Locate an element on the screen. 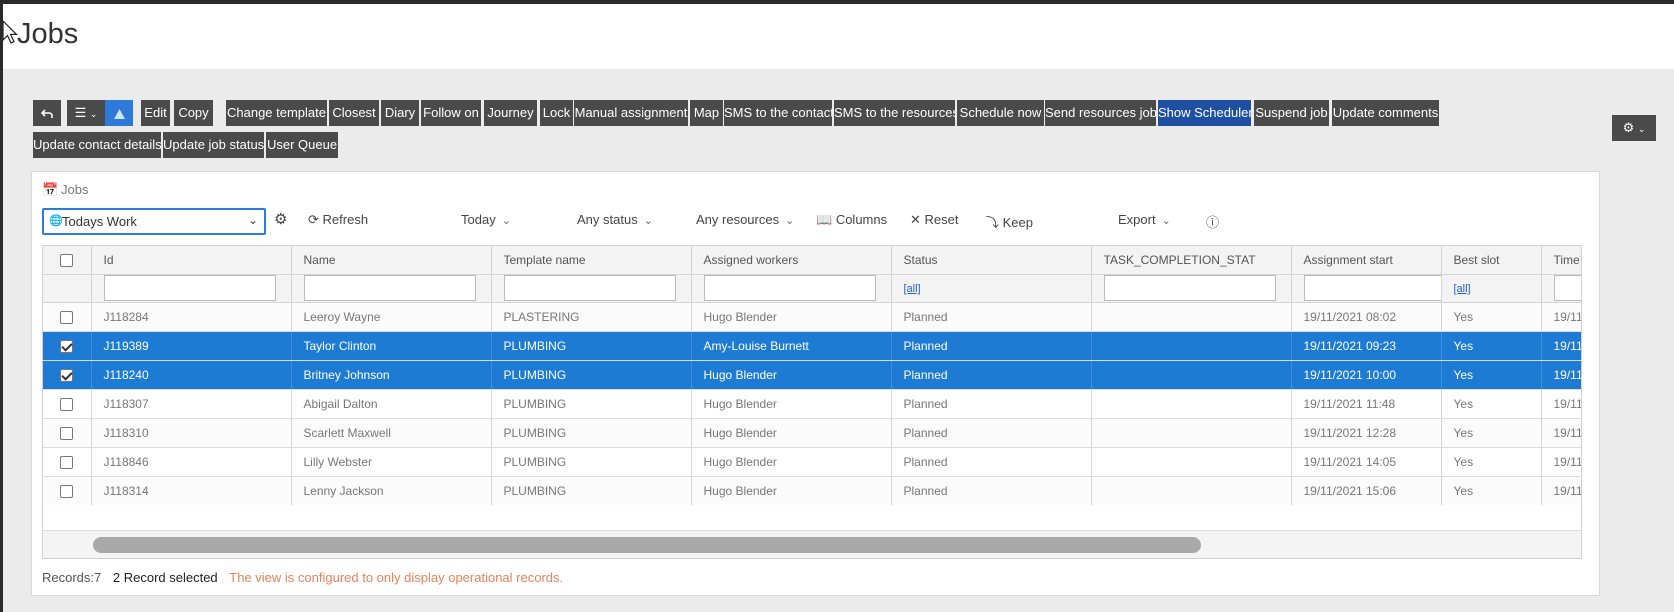 The image size is (1674, 612). horizontal-scrollbar is located at coordinates (812, 544).